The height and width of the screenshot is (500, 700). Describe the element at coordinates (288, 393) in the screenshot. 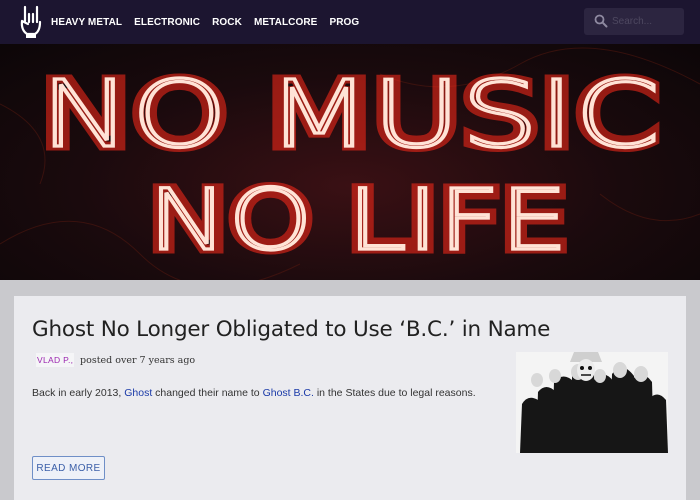

I see `ghost-bc-link: Ghost B.C.` at that location.